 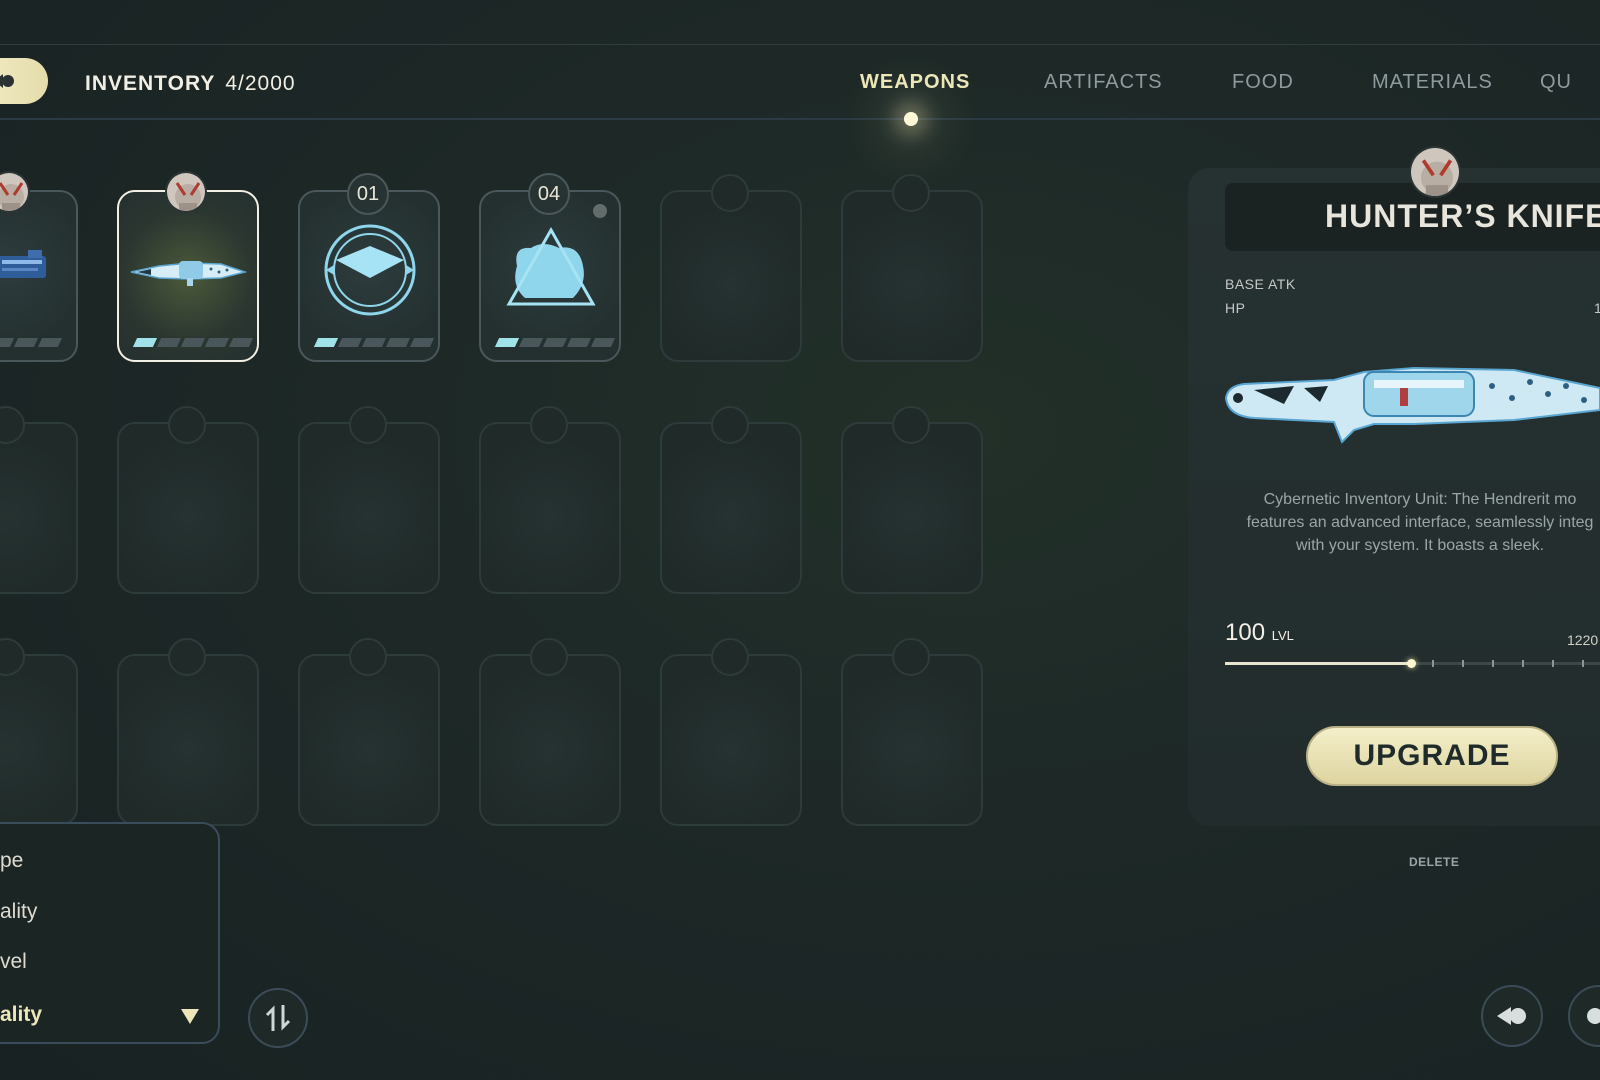 What do you see at coordinates (1434, 862) in the screenshot?
I see `delete-button: DELETE` at bounding box center [1434, 862].